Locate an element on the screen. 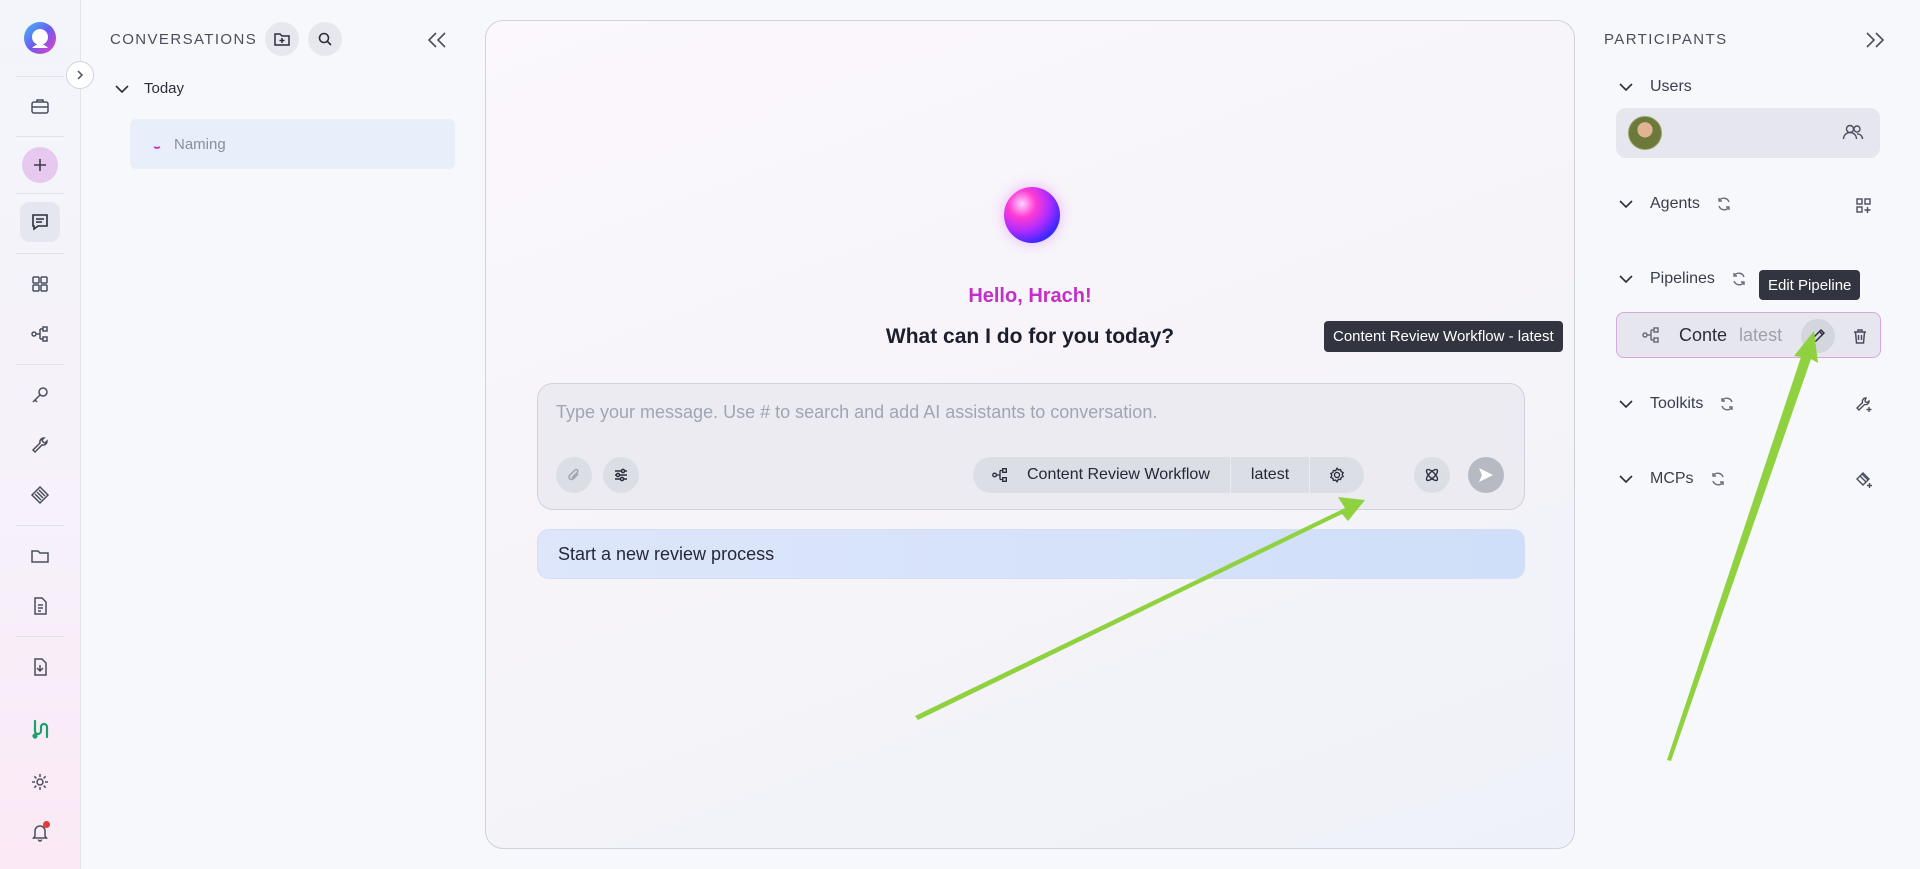  section-label: Pipelines is located at coordinates (1682, 278).